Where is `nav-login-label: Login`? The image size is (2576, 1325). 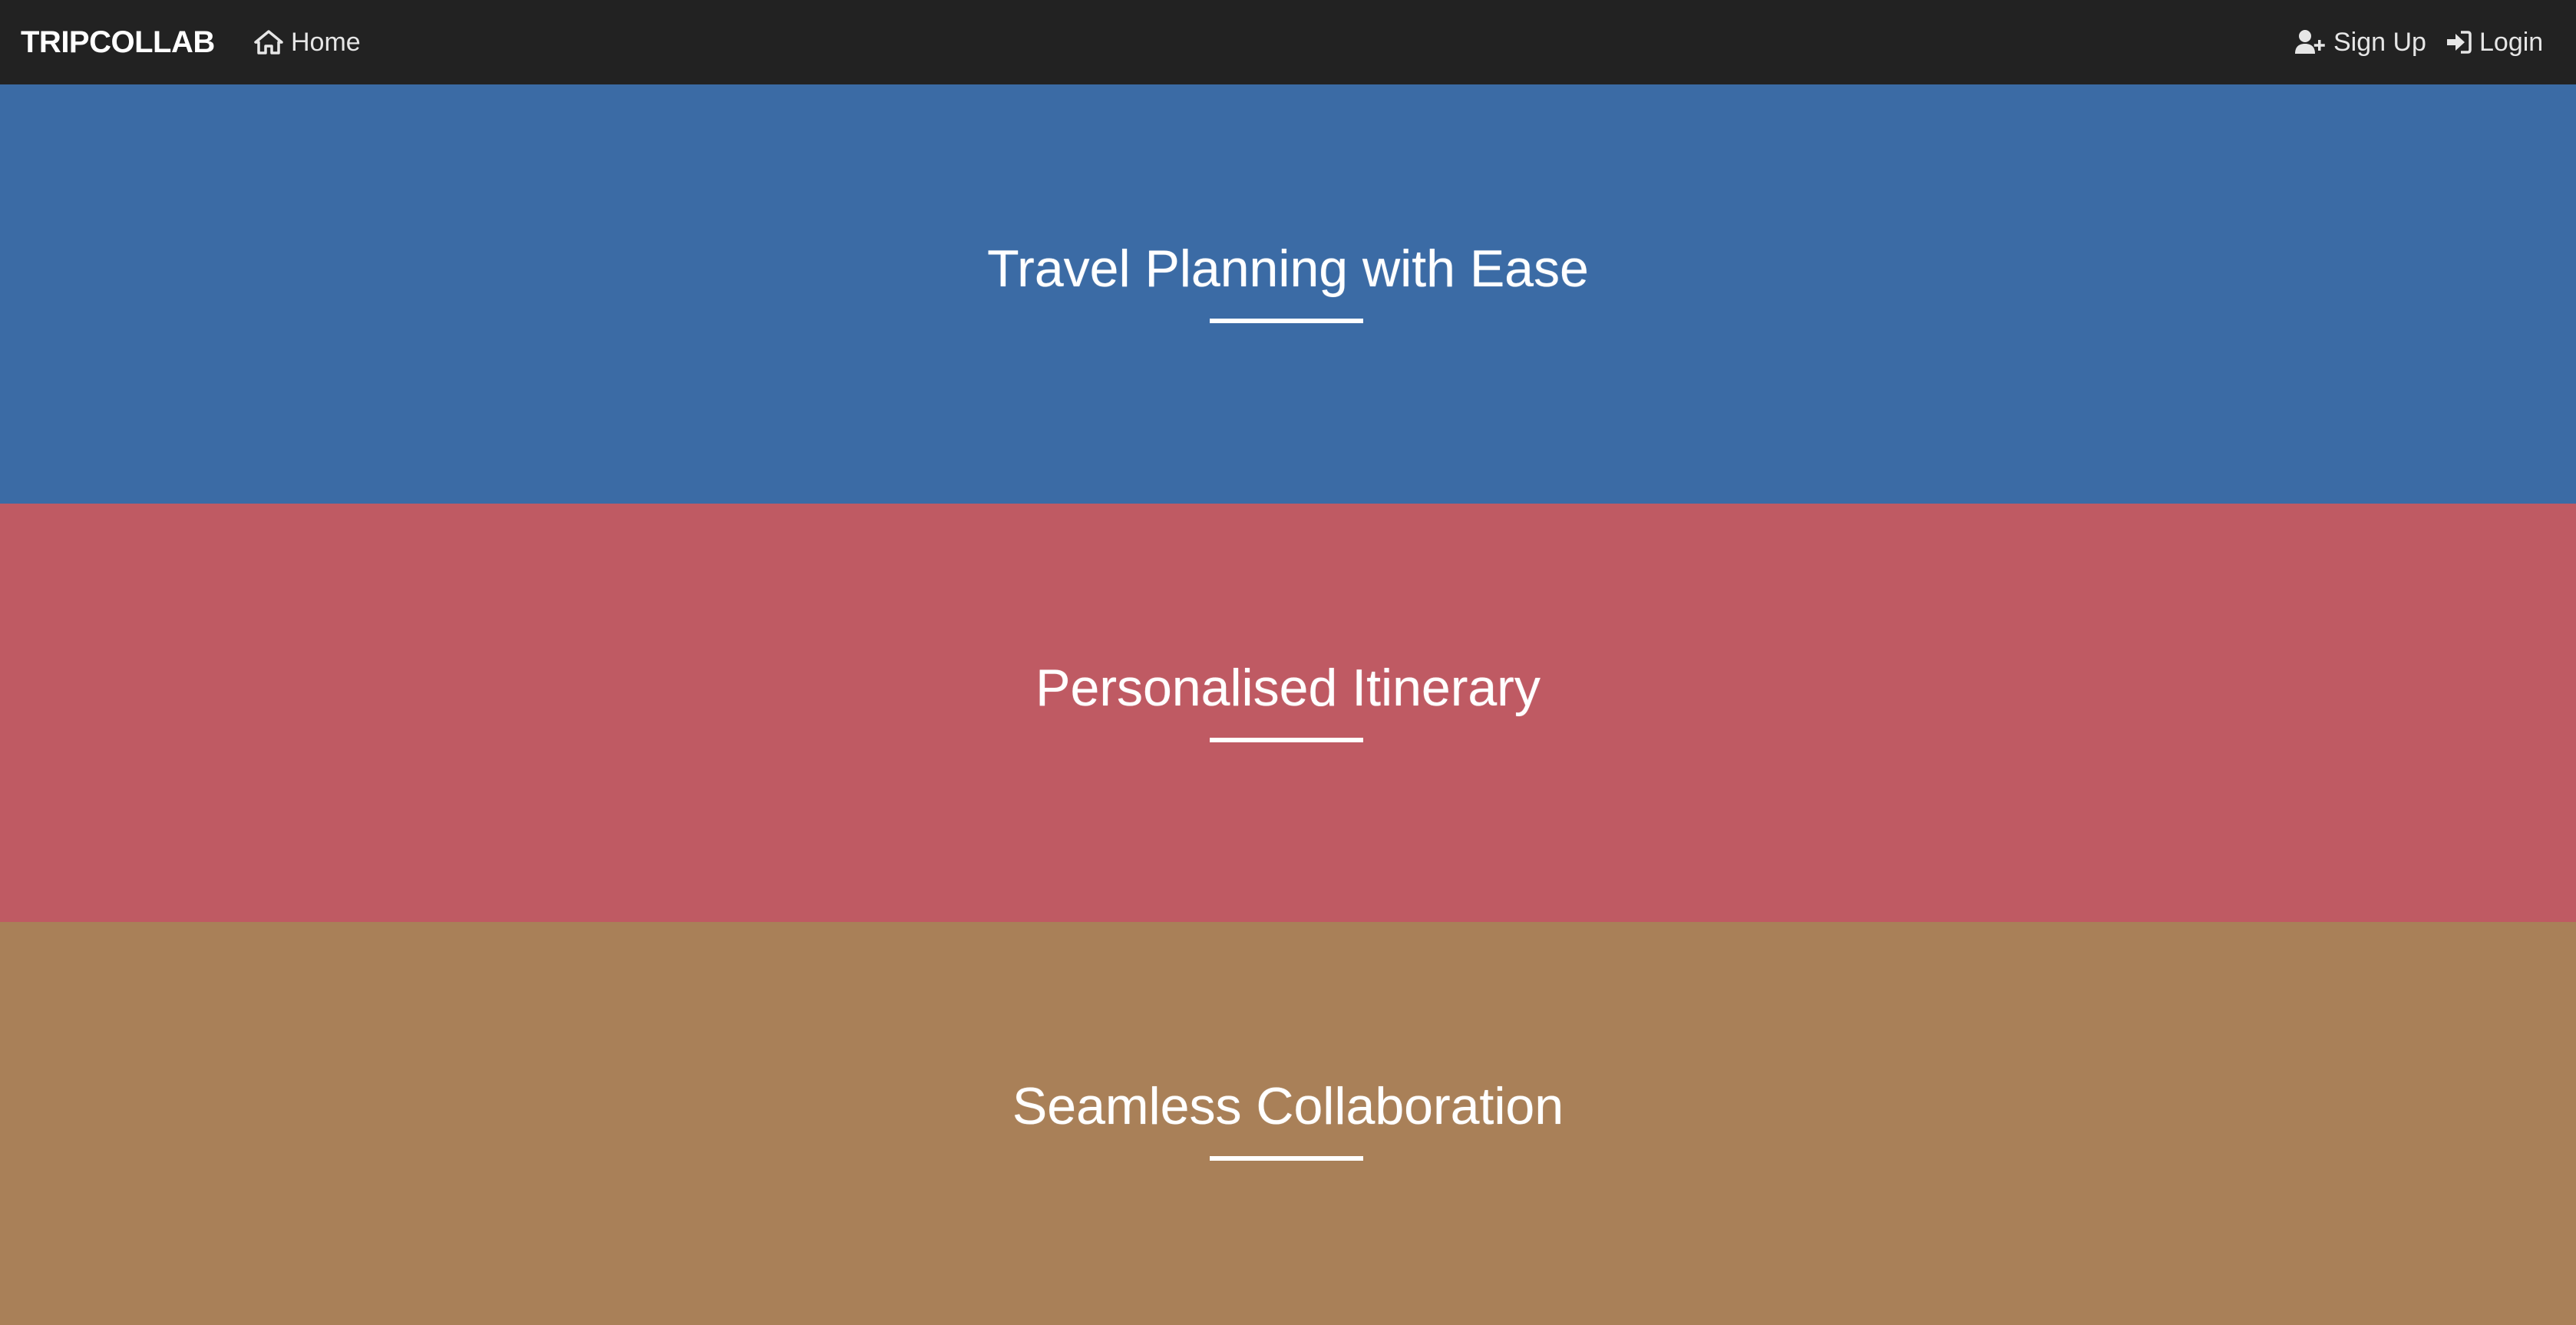 nav-login-label: Login is located at coordinates (2511, 42).